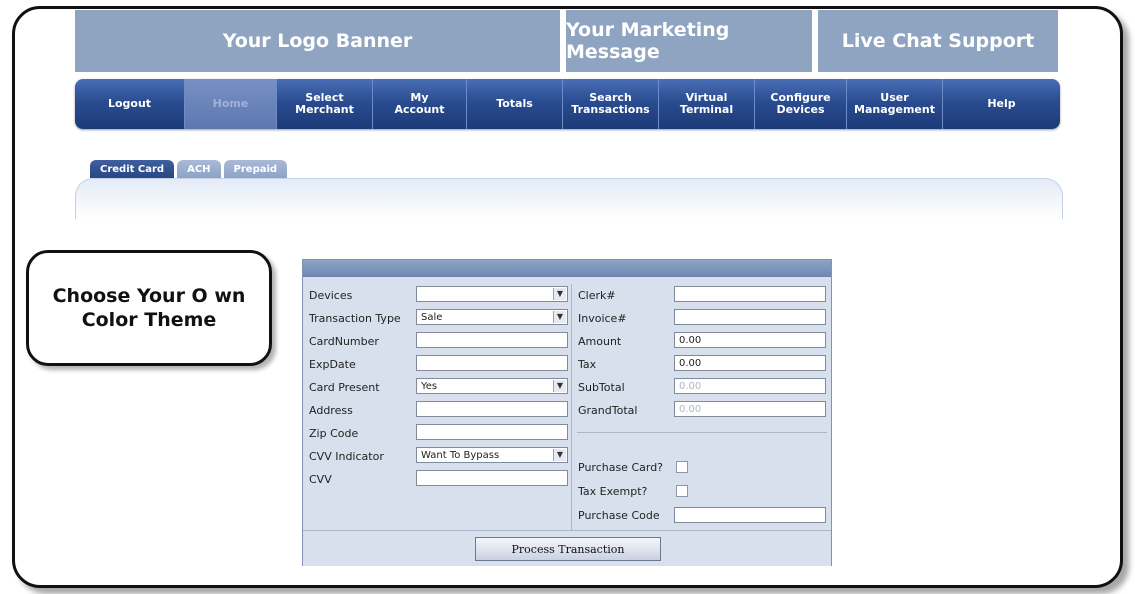 This screenshot has height=594, width=1135. I want to click on purchase-card-label: Purchase Card?, so click(621, 467).